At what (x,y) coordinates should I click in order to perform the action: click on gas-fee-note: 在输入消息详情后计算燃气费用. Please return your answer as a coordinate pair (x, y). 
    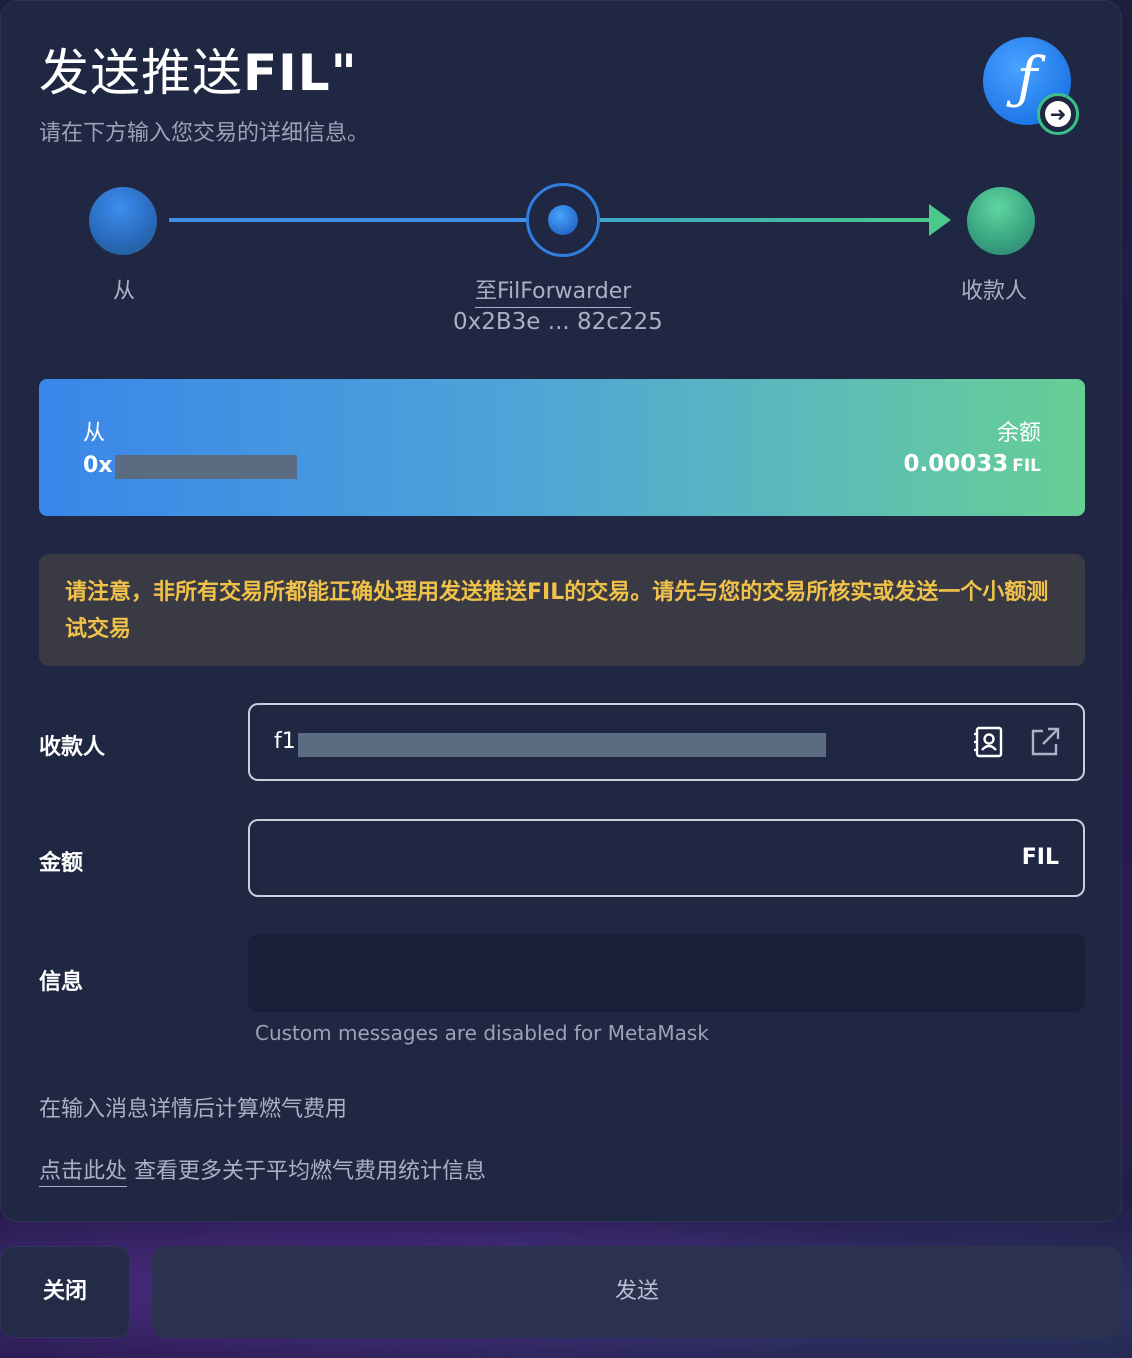
    Looking at the image, I should click on (193, 1109).